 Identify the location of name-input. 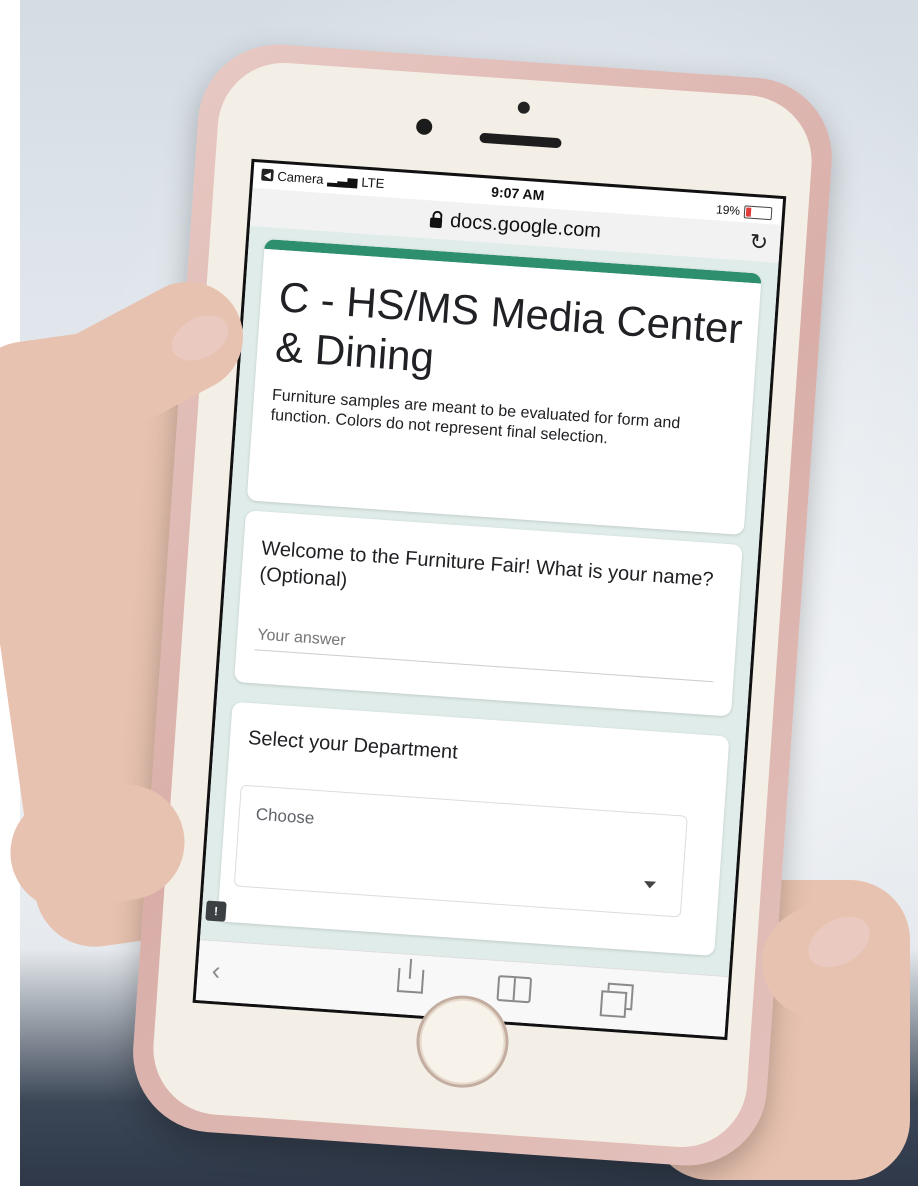
(485, 652).